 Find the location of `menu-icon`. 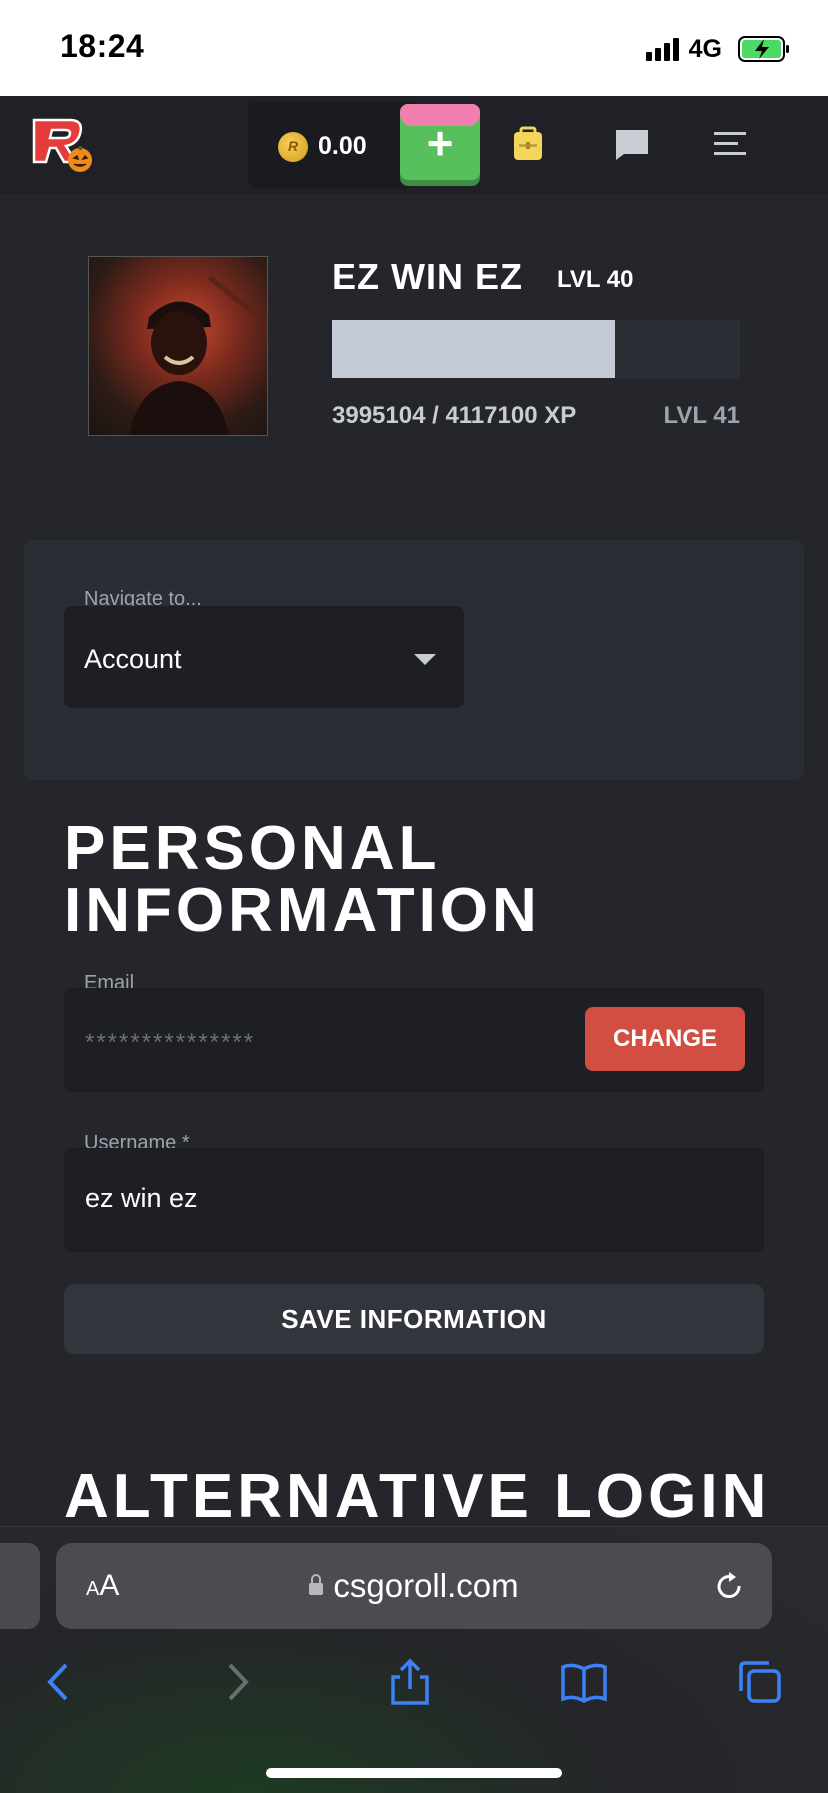

menu-icon is located at coordinates (730, 144).